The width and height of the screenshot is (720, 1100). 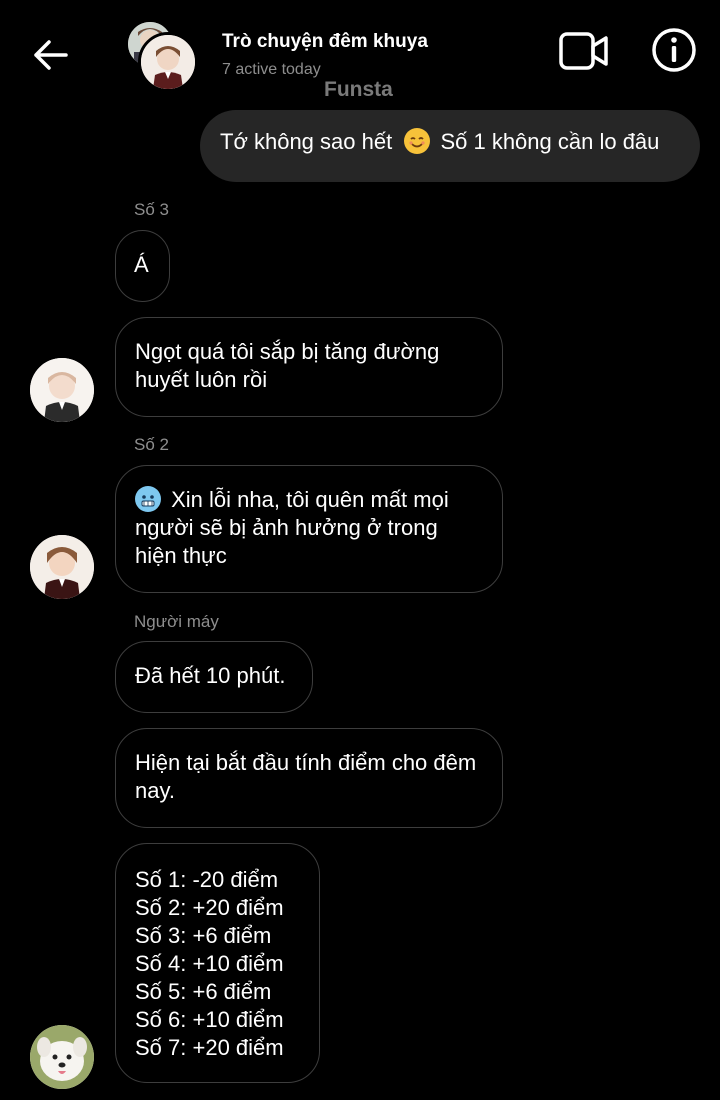 I want to click on watermark: Funsta, so click(x=358, y=89).